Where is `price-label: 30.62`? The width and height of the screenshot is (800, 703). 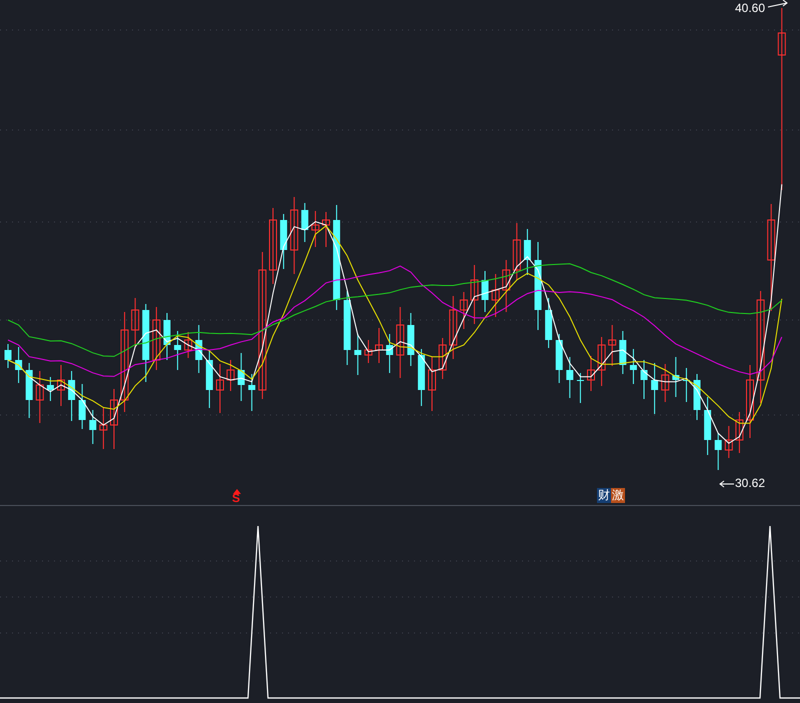 price-label: 30.62 is located at coordinates (750, 483).